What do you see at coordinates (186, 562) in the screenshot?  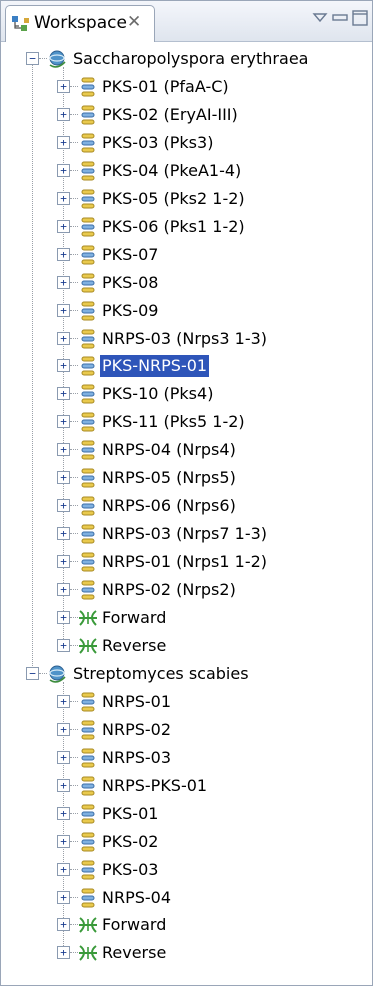 I see `tree-node: + NRPS-01 (Nrps1 1-2)` at bounding box center [186, 562].